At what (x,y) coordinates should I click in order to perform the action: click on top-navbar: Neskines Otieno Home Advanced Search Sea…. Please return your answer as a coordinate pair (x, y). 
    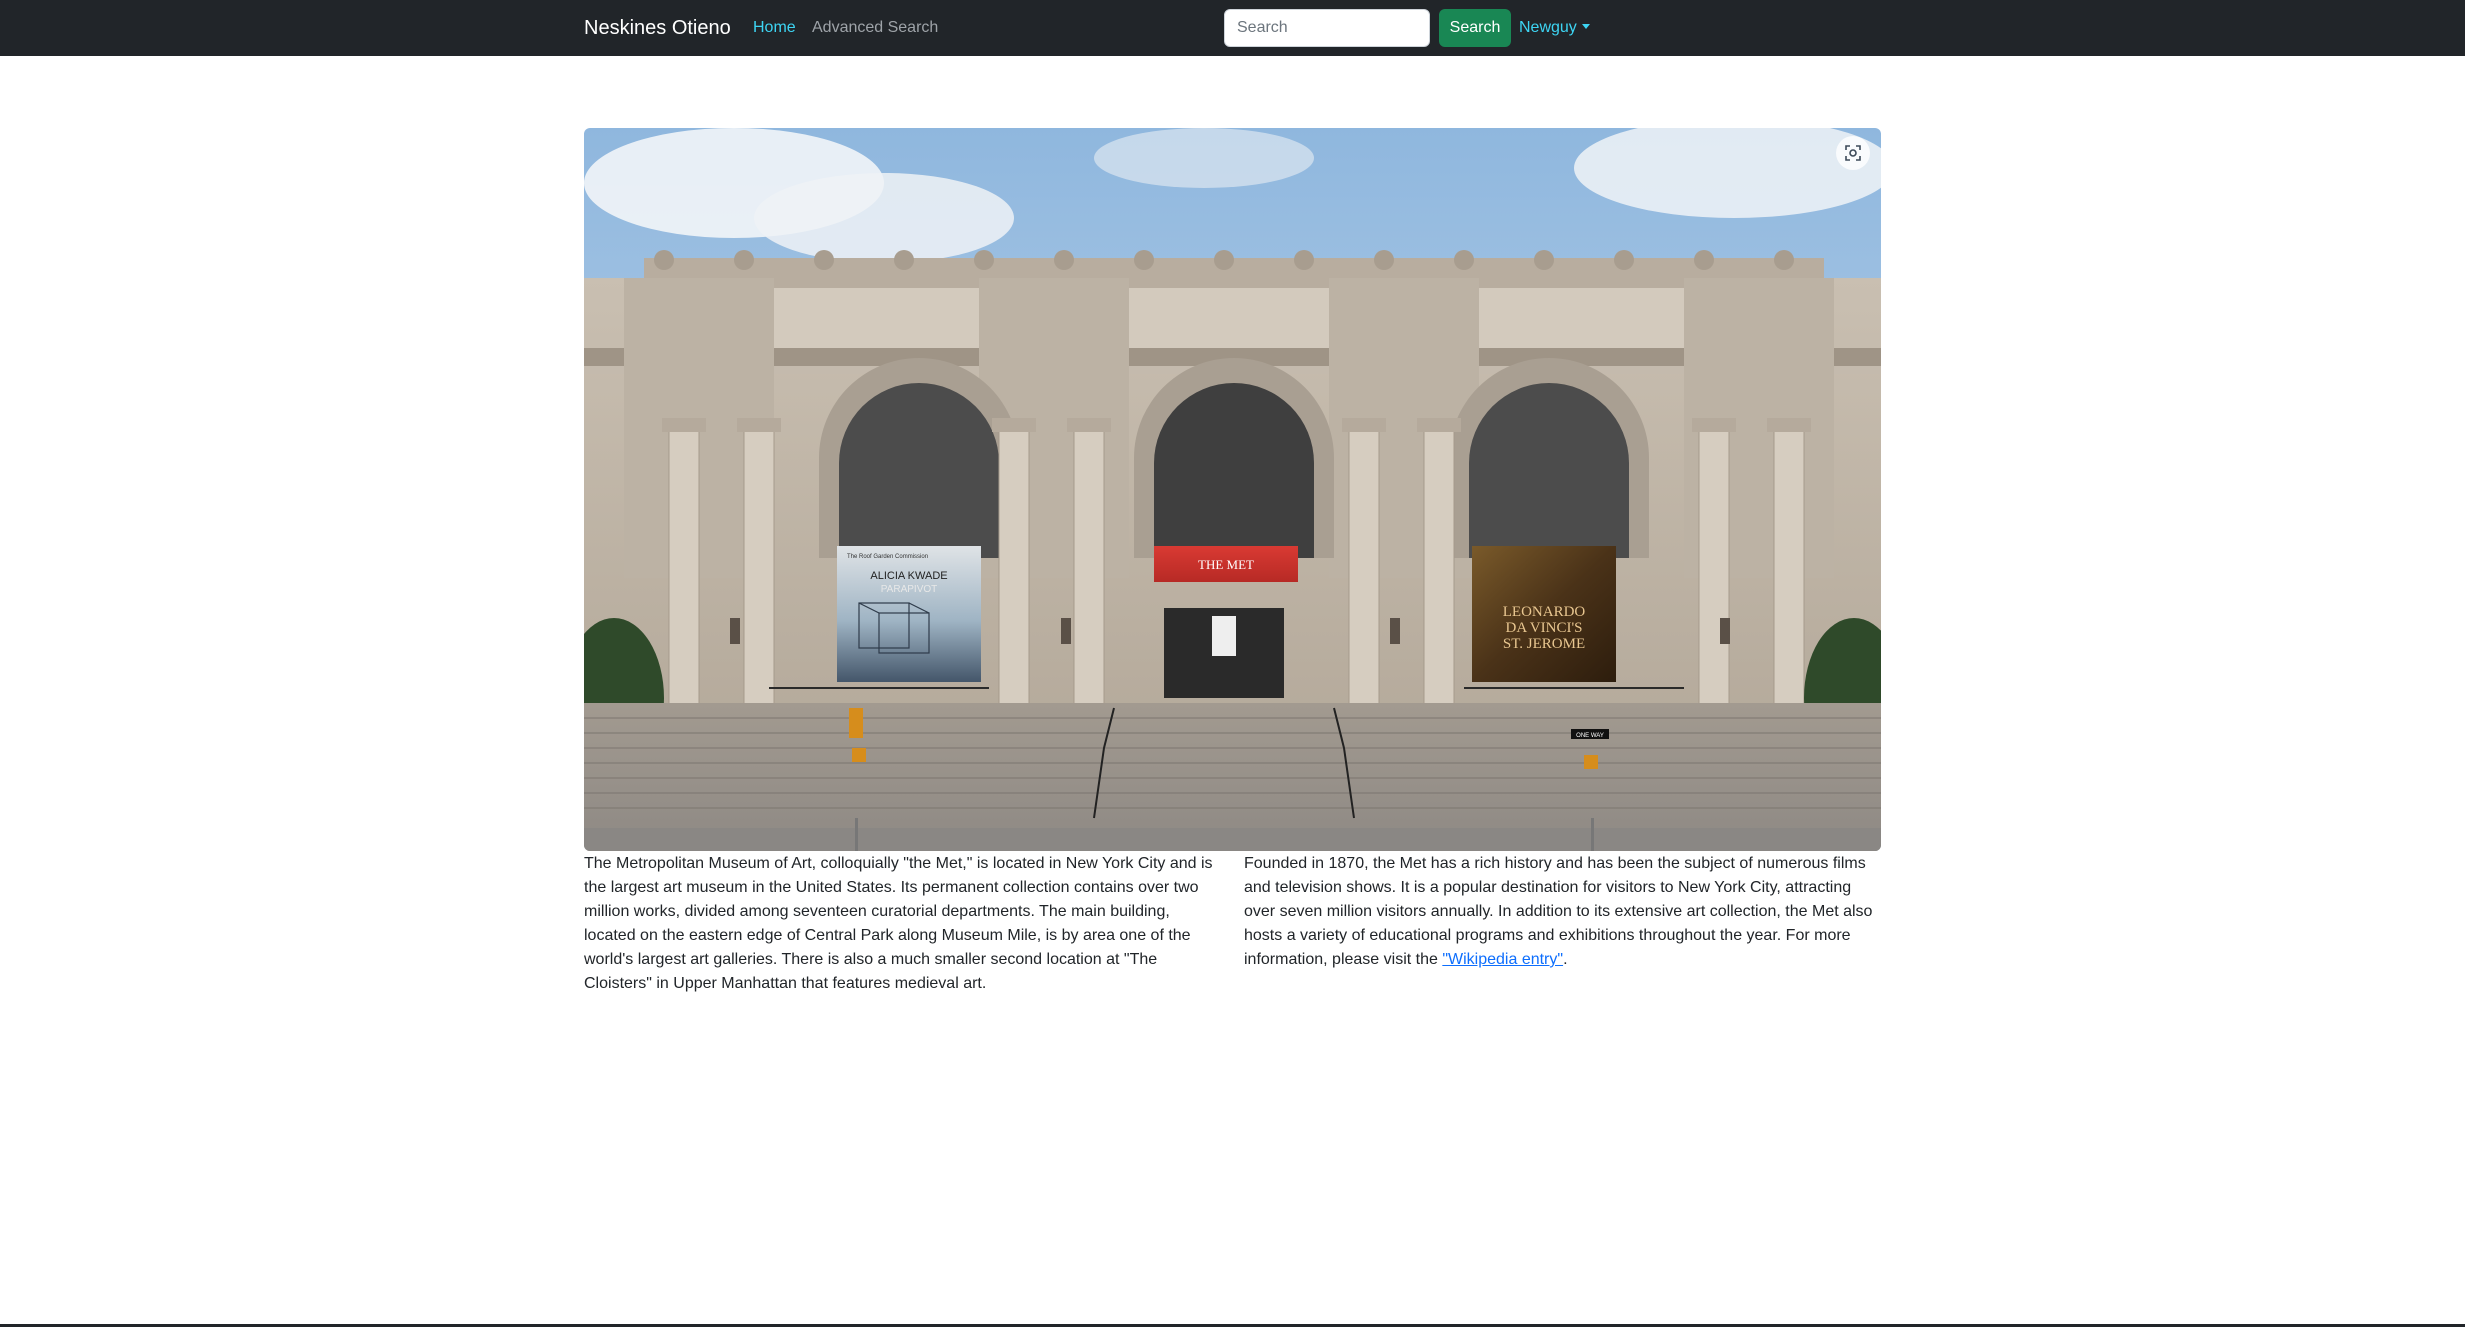
    Looking at the image, I should click on (1232, 28).